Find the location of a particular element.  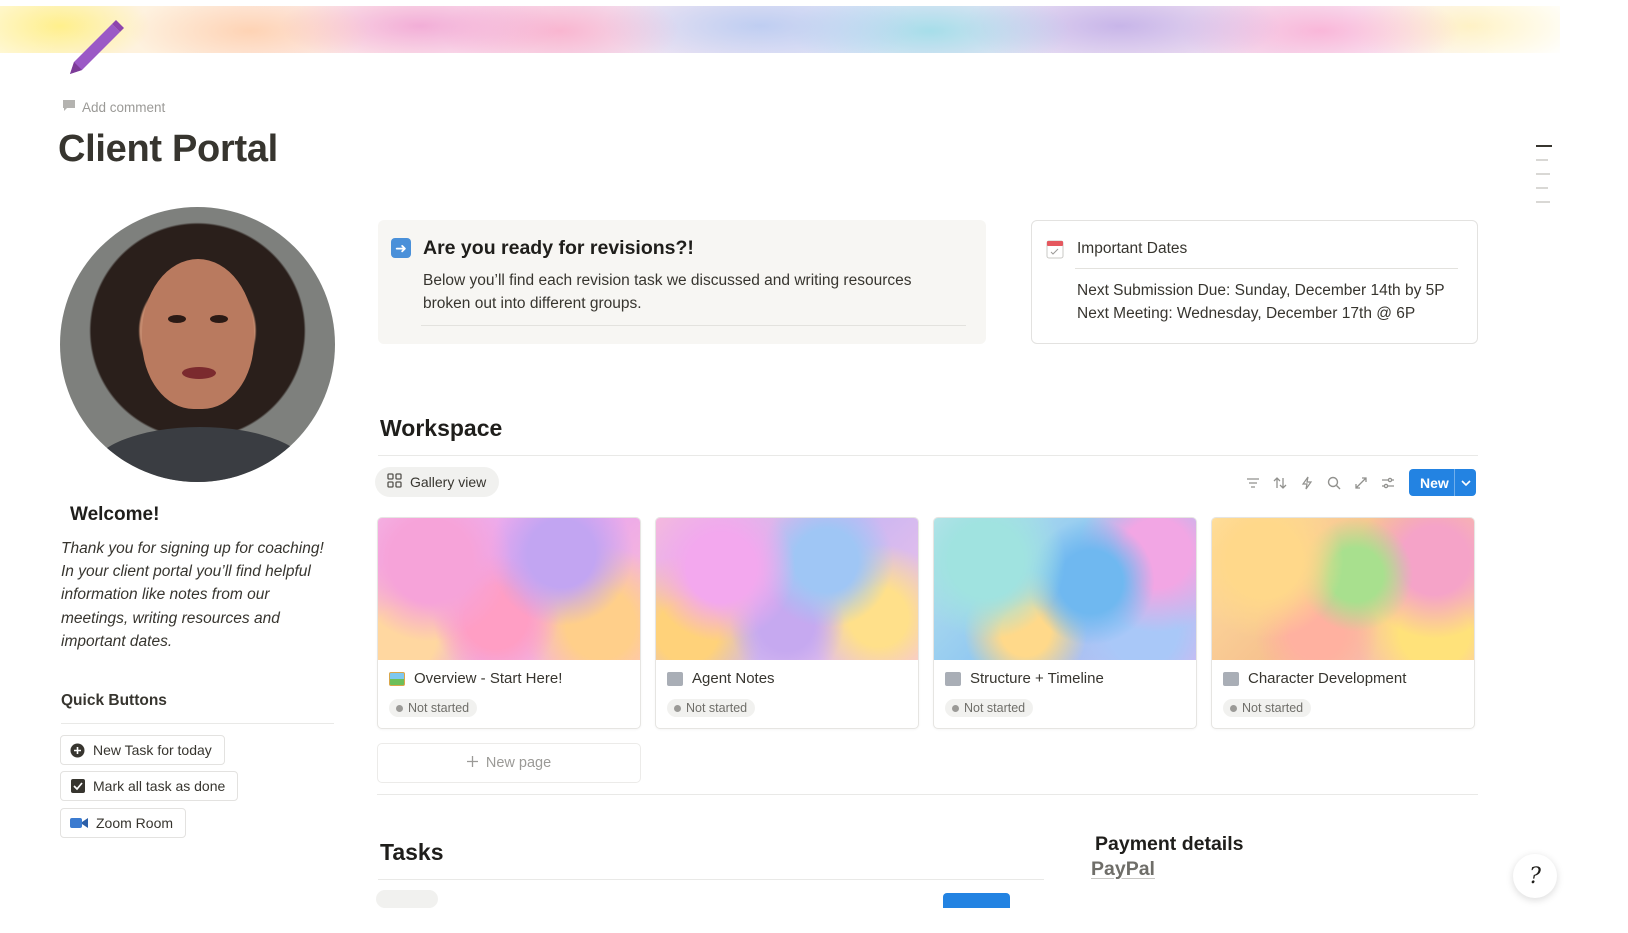

card-title: Character Development is located at coordinates (1327, 678).